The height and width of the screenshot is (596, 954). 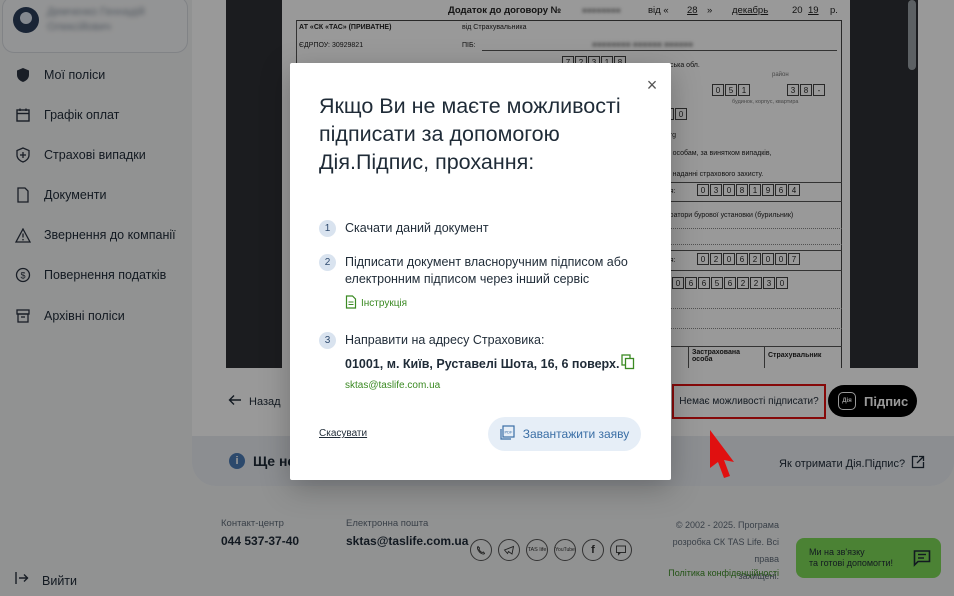 I want to click on instruction-link: Інструкція, so click(x=376, y=303).